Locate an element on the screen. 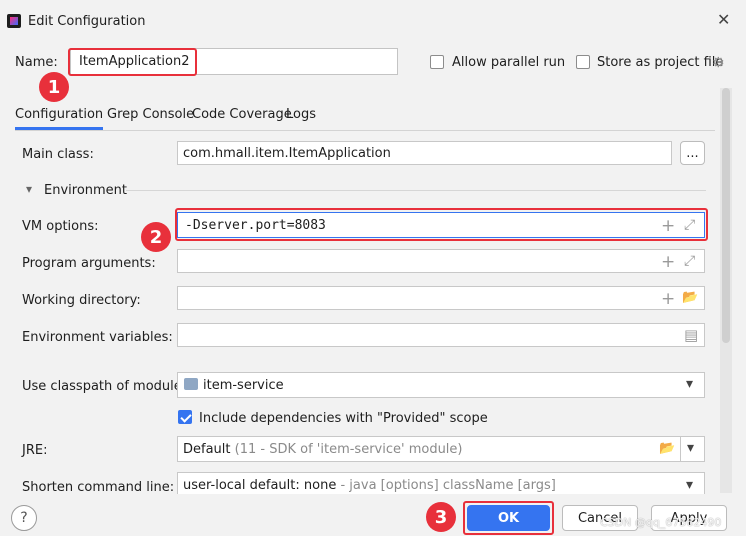  working-directory-input is located at coordinates (441, 298).